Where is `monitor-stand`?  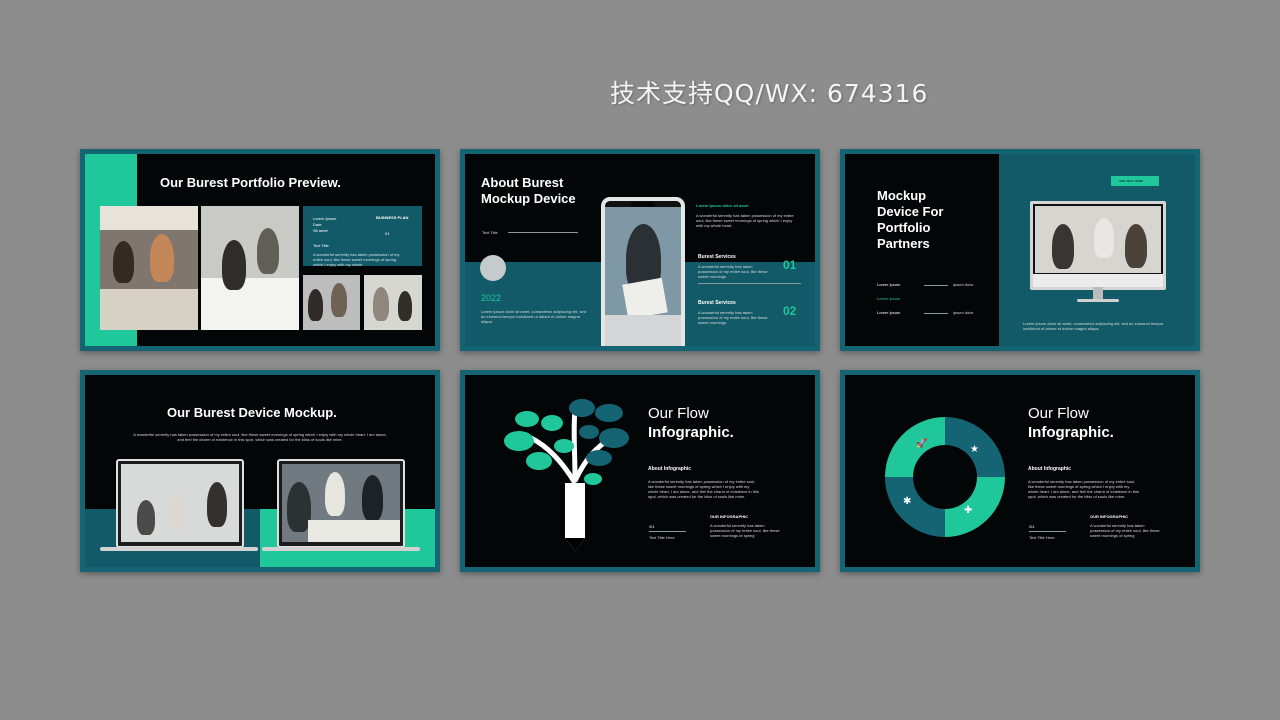
monitor-stand is located at coordinates (1098, 293).